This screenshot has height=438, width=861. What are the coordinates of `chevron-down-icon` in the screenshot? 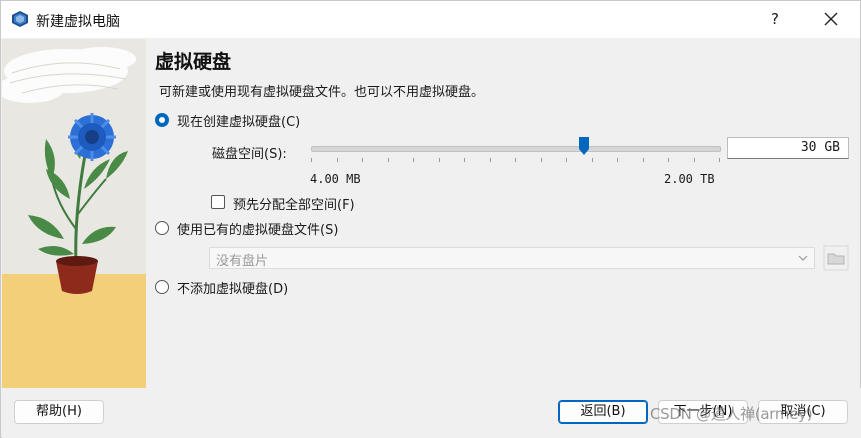 It's located at (803, 258).